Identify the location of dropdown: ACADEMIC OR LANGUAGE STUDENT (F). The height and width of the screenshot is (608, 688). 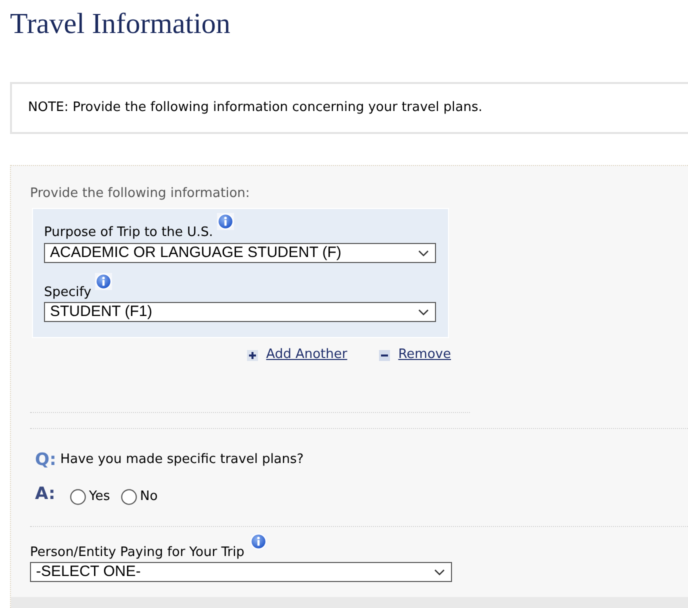
(240, 253).